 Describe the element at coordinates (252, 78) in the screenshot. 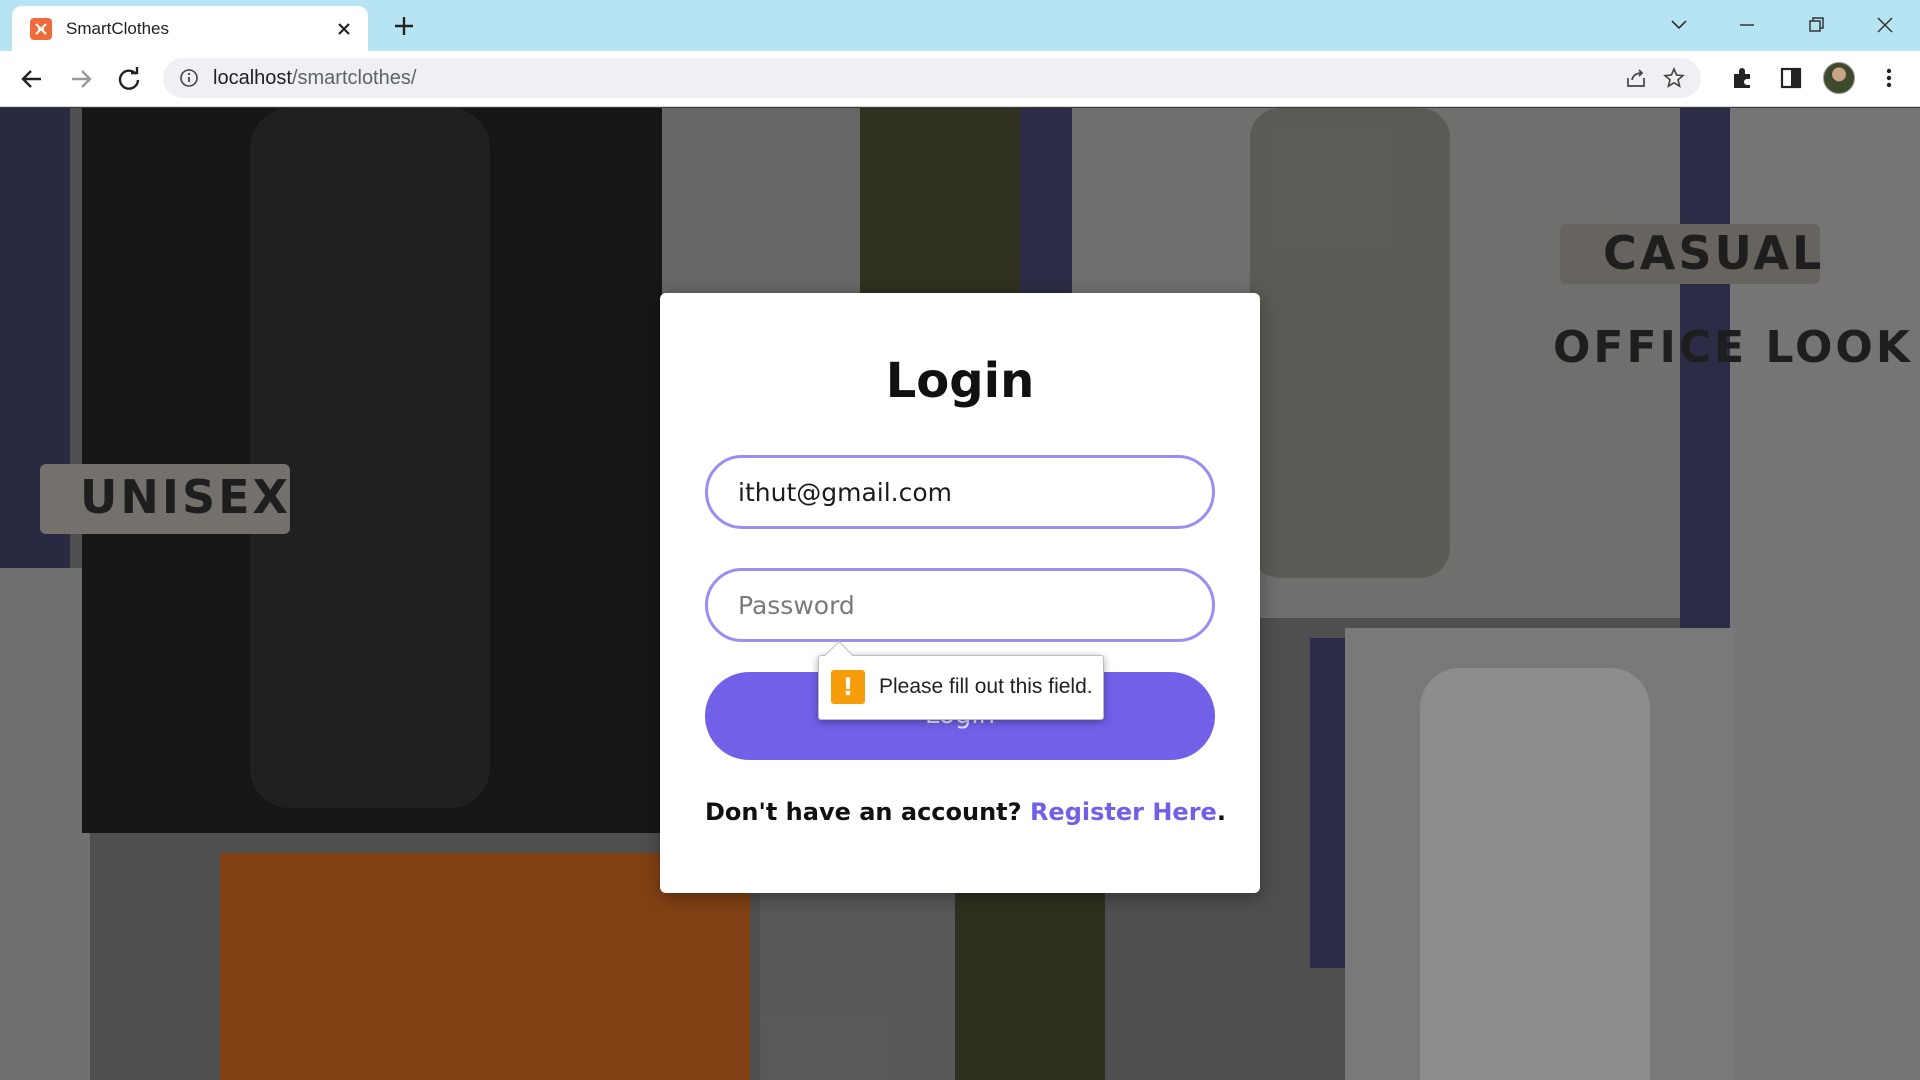

I see `url-host: localhost` at that location.